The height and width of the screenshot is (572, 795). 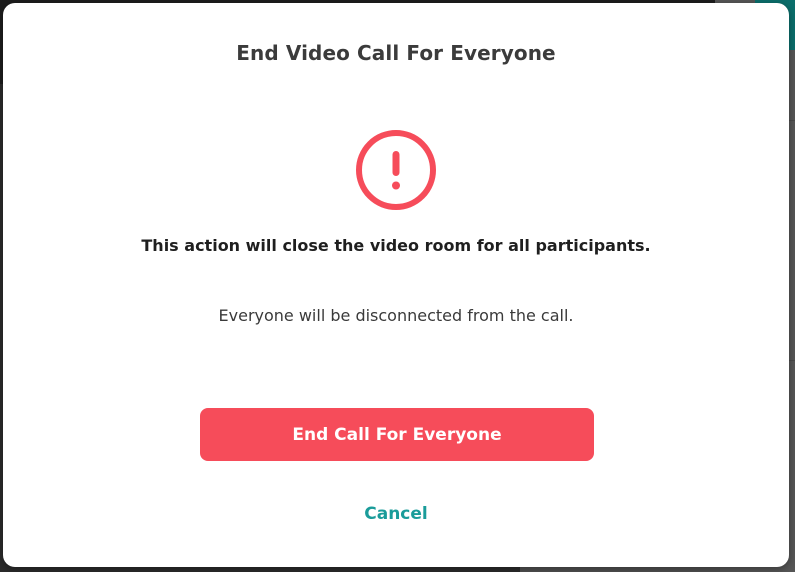 What do you see at coordinates (396, 170) in the screenshot?
I see `exclamation-circle-icon` at bounding box center [396, 170].